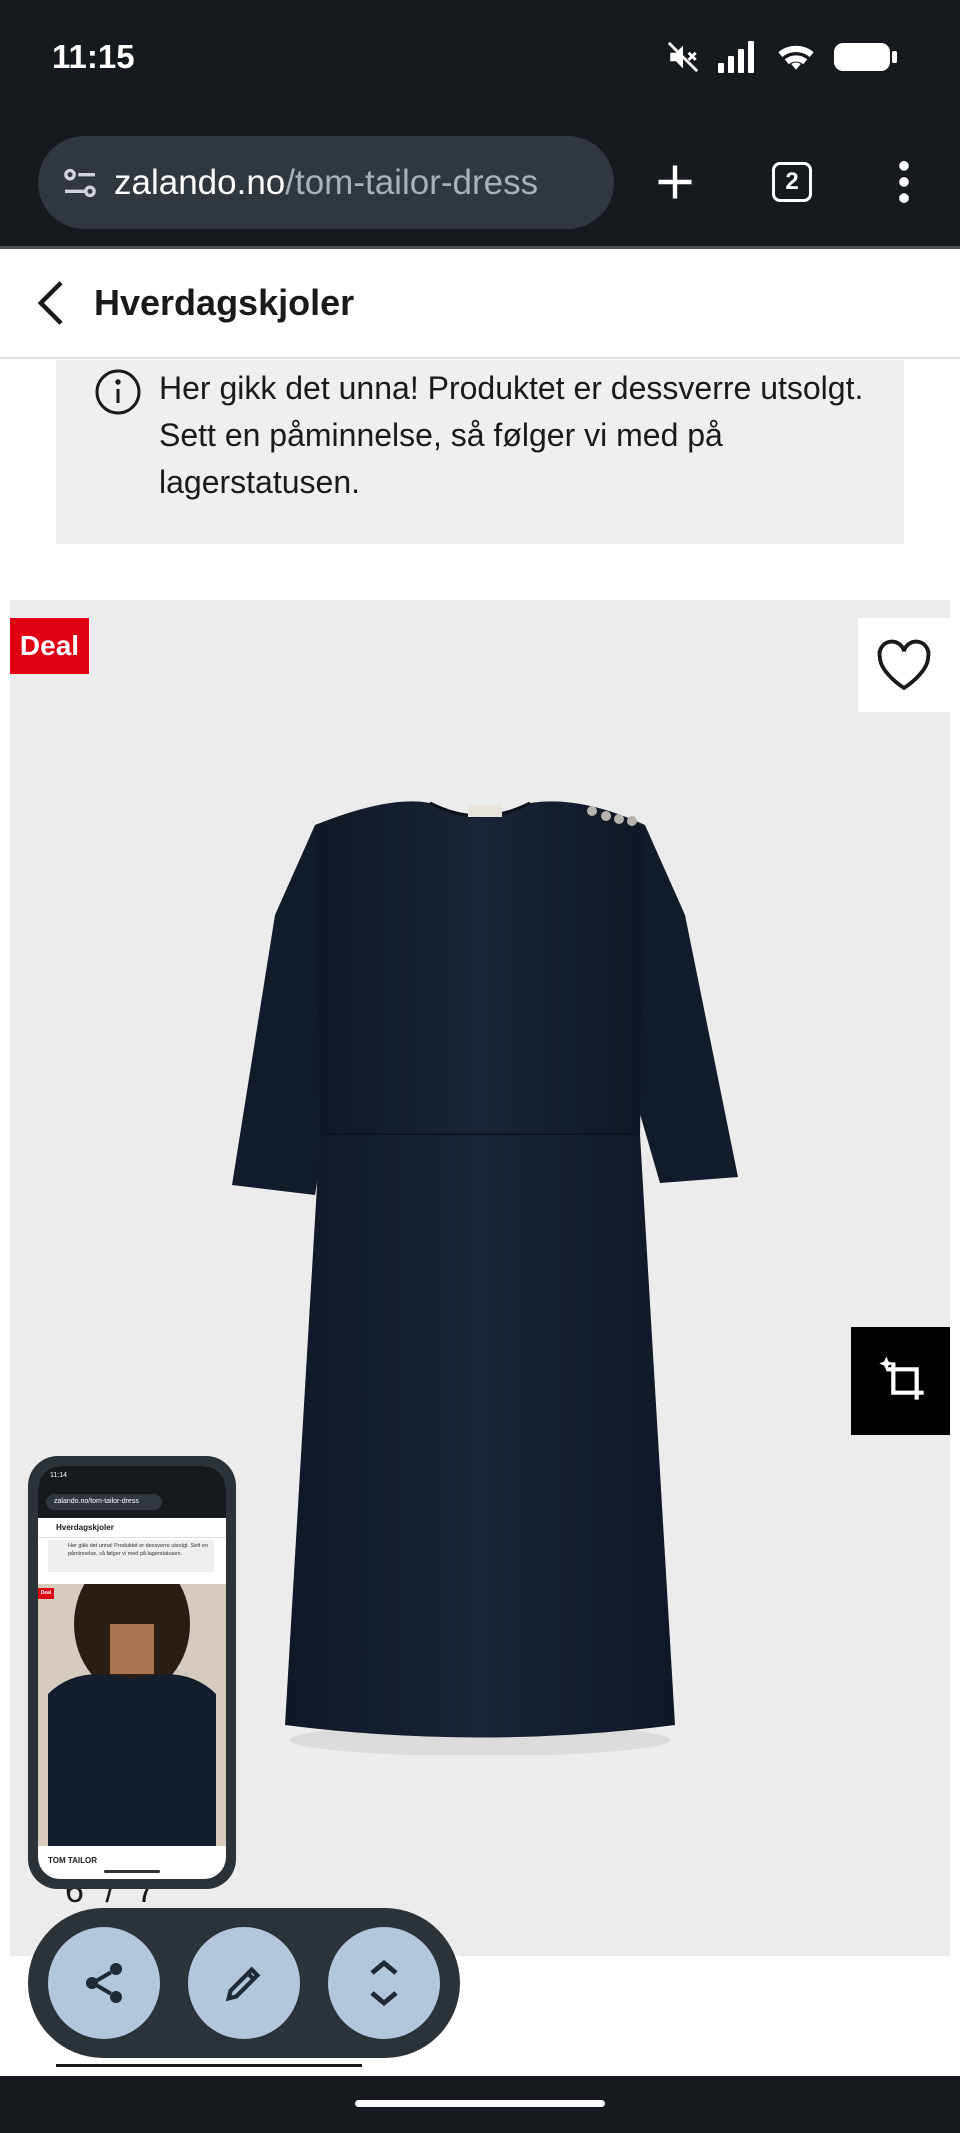 This screenshot has width=960, height=2133. Describe the element at coordinates (224, 302) in the screenshot. I see `page-title: Hverdagskjoler` at that location.